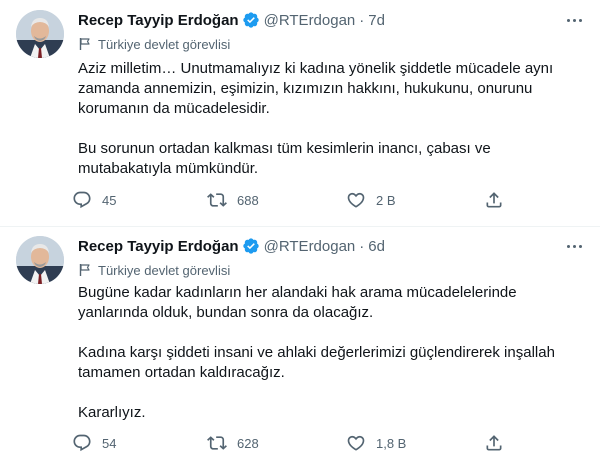 The width and height of the screenshot is (600, 467). Describe the element at coordinates (94, 443) in the screenshot. I see `reply-button: 54` at that location.